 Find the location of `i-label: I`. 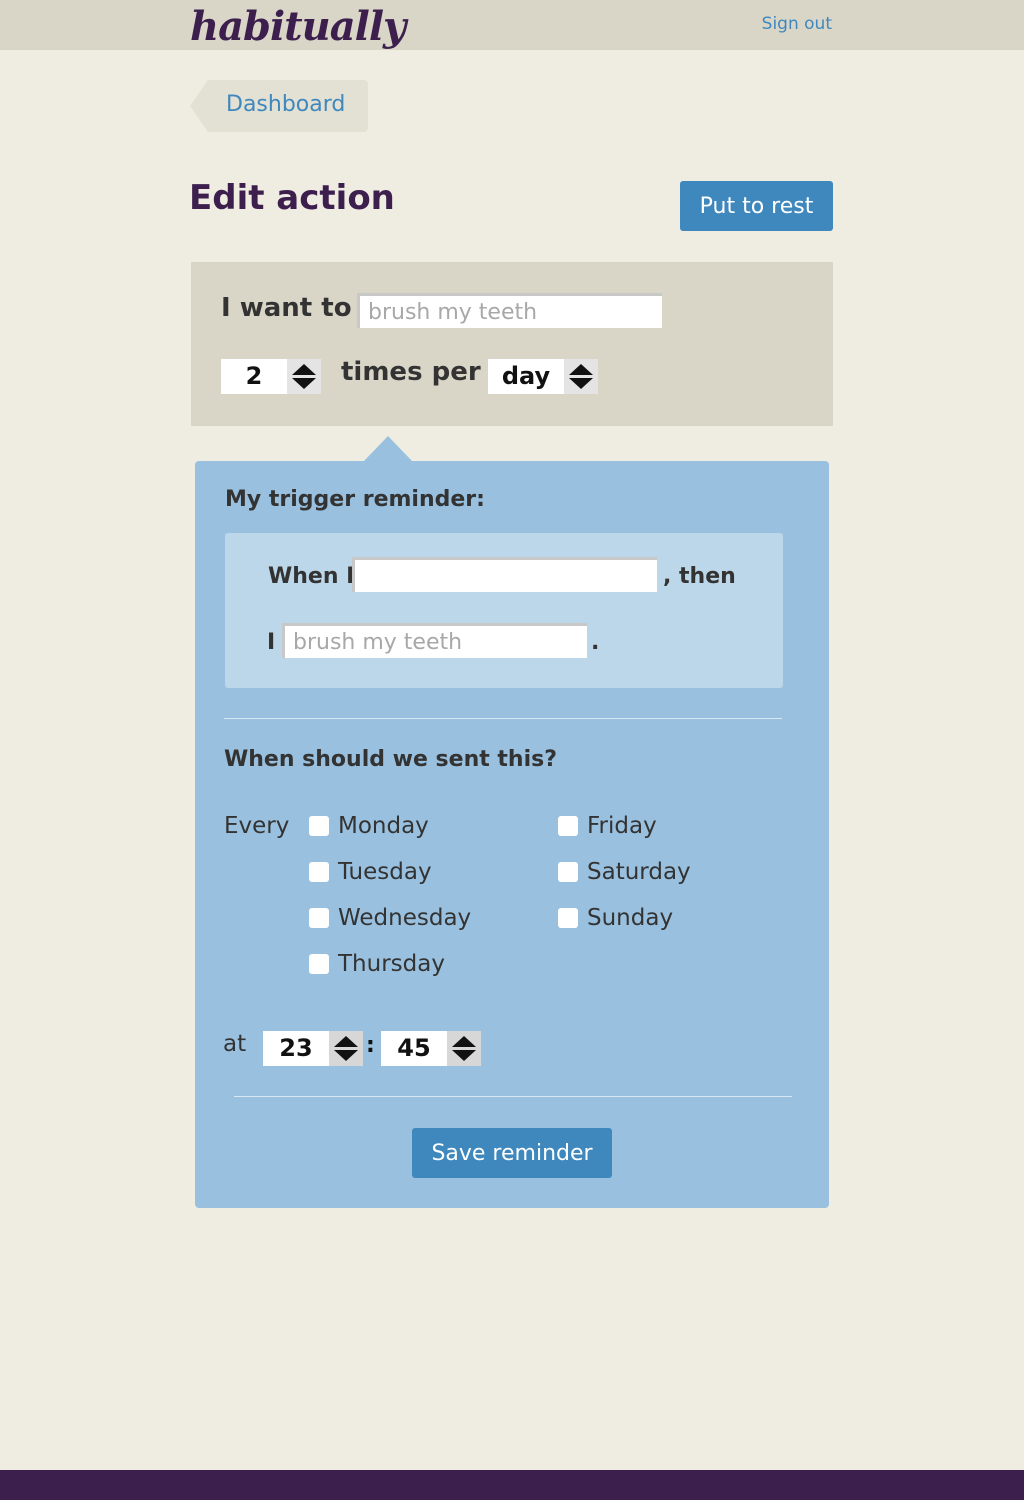

i-label: I is located at coordinates (271, 642).